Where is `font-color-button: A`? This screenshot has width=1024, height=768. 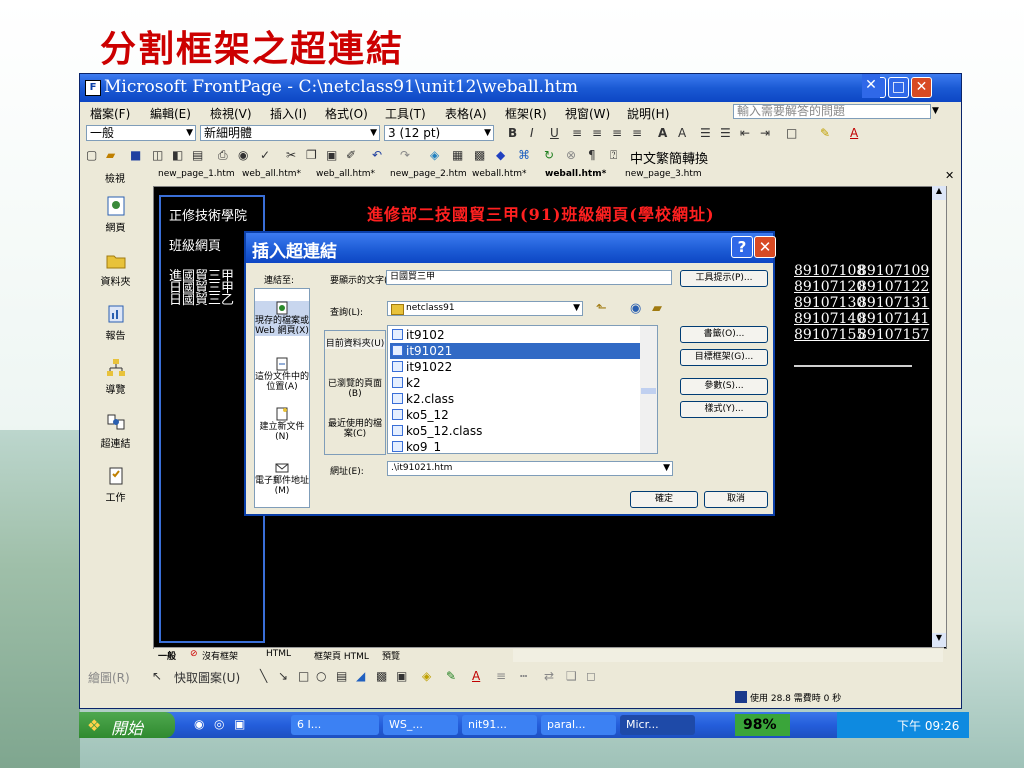 font-color-button: A is located at coordinates (854, 133).